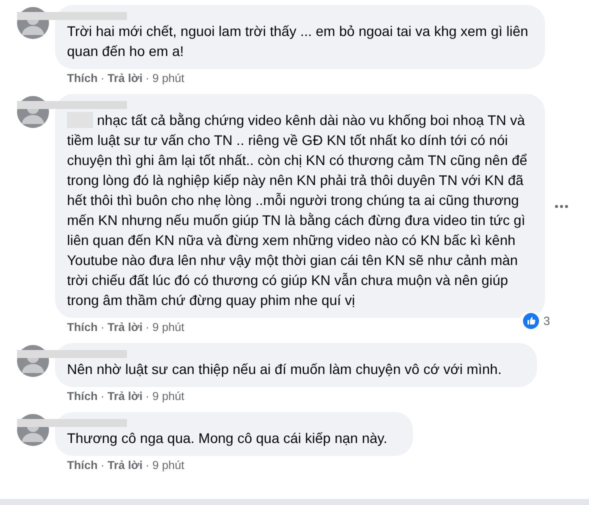 Image resolution: width=589 pixels, height=505 pixels. What do you see at coordinates (227, 438) in the screenshot?
I see `comment-text: Thương cô nga qua. Mong cô qua cái kiếp nạn này.` at bounding box center [227, 438].